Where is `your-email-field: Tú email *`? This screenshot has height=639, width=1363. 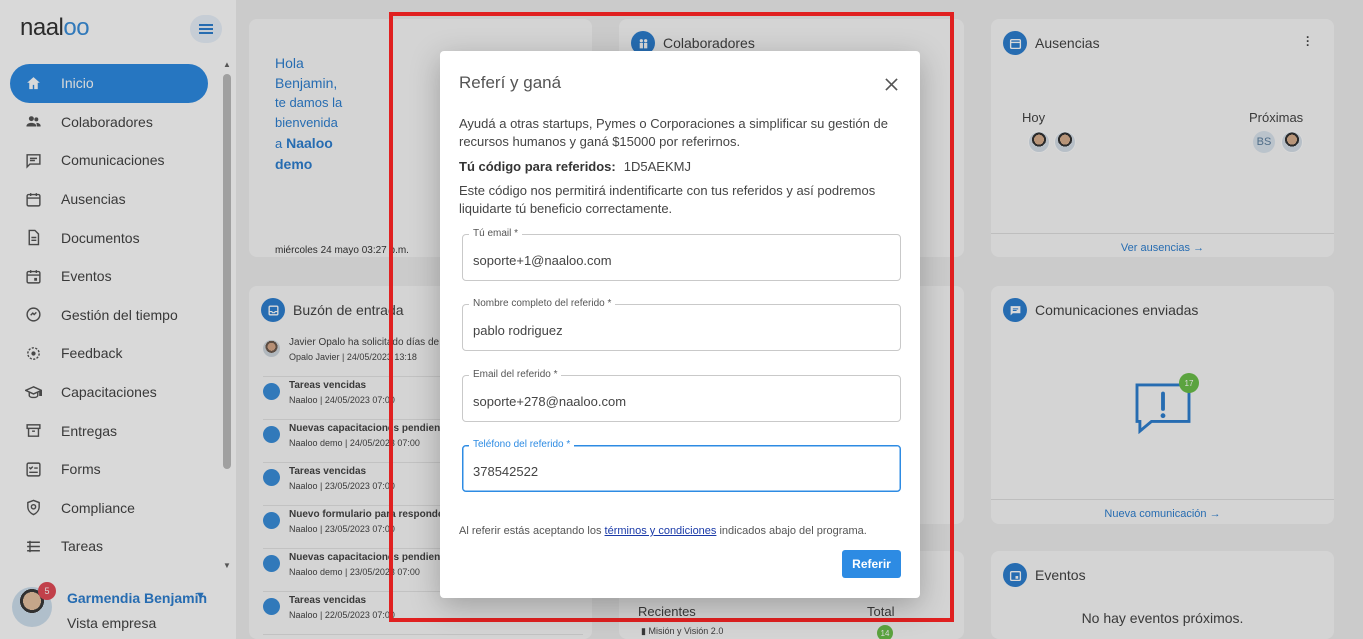
your-email-field: Tú email * is located at coordinates (681, 254).